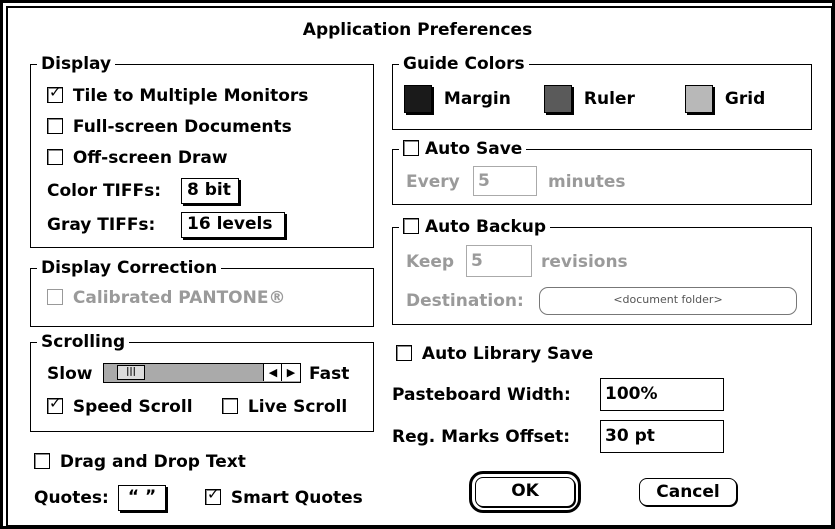 The image size is (835, 529). What do you see at coordinates (745, 99) in the screenshot?
I see `grid-label: Grid` at bounding box center [745, 99].